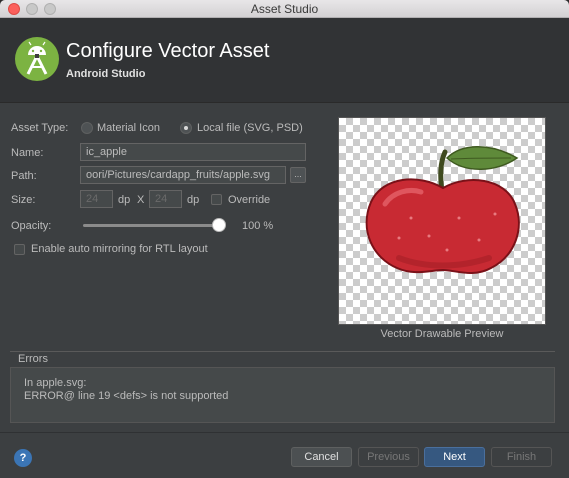 Image resolution: width=569 pixels, height=478 pixels. What do you see at coordinates (96, 199) in the screenshot?
I see `width-field: 24` at bounding box center [96, 199].